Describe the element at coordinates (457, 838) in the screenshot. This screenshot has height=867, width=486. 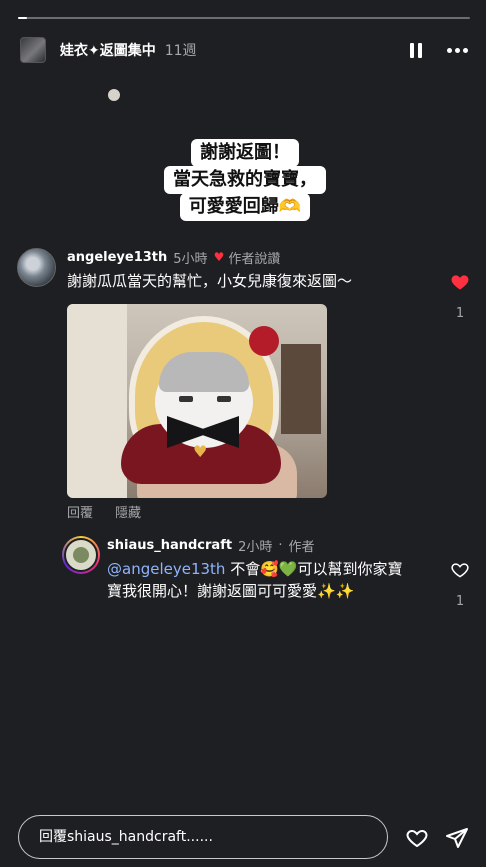
I see `send-icon` at that location.